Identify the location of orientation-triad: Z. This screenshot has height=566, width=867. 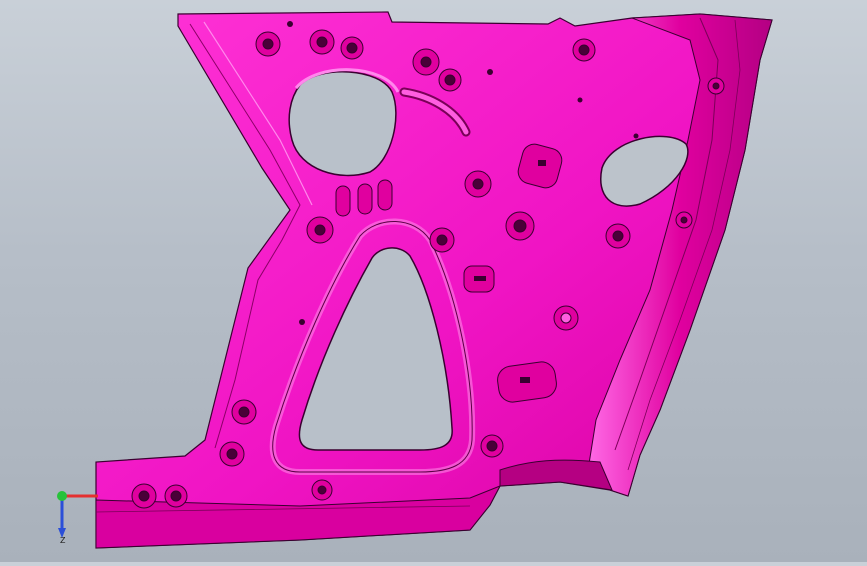
(76, 514).